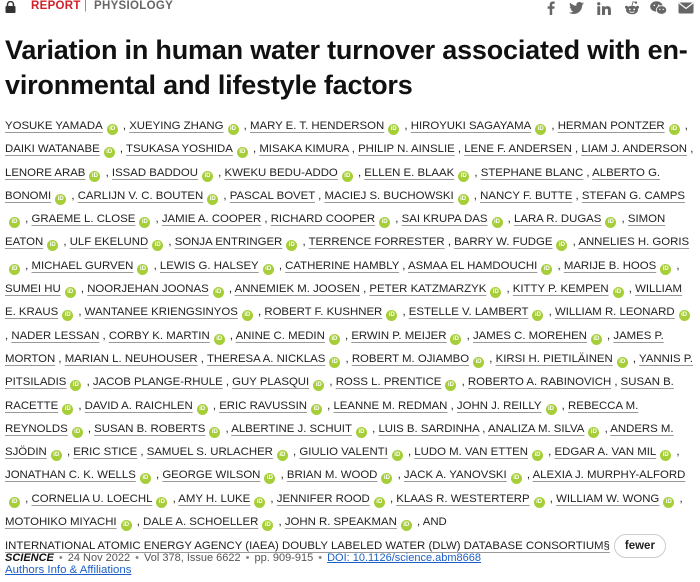  I want to click on author-name: STEFAN G. CAMPS, so click(633, 196).